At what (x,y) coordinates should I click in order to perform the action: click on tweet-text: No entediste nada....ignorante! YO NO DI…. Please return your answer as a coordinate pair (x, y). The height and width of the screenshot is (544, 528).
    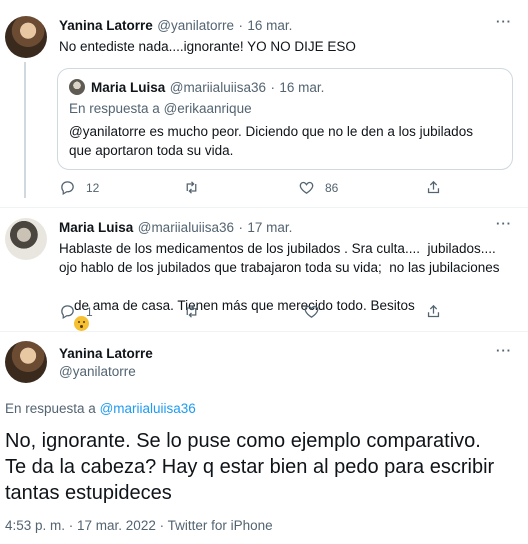
    Looking at the image, I should click on (207, 46).